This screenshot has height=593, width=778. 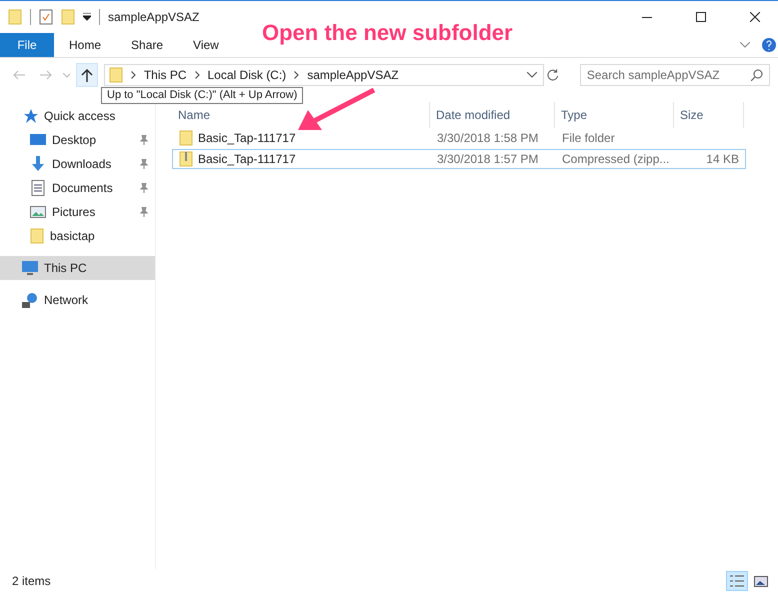 I want to click on nav-item-label: Downloads, so click(x=82, y=164).